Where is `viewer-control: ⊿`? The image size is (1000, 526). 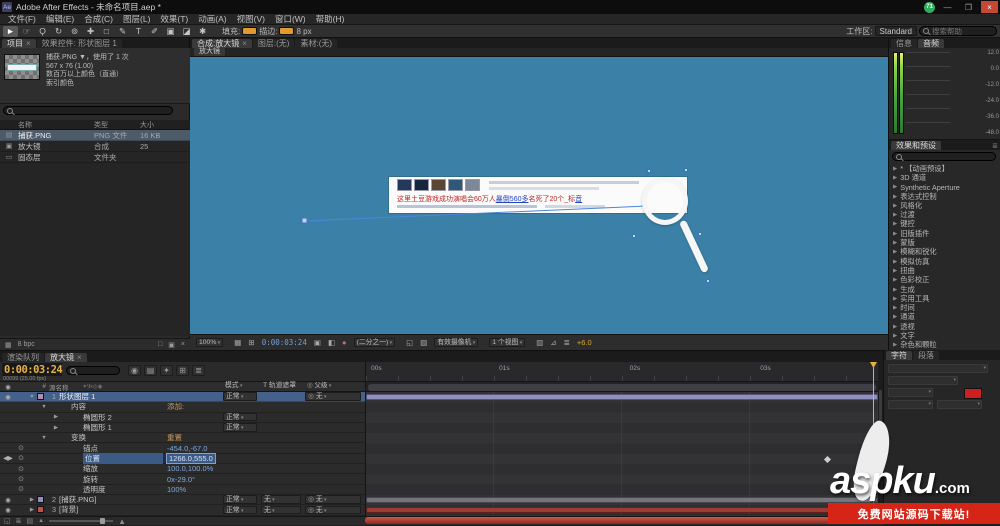
viewer-control: ⊿ is located at coordinates (553, 342).